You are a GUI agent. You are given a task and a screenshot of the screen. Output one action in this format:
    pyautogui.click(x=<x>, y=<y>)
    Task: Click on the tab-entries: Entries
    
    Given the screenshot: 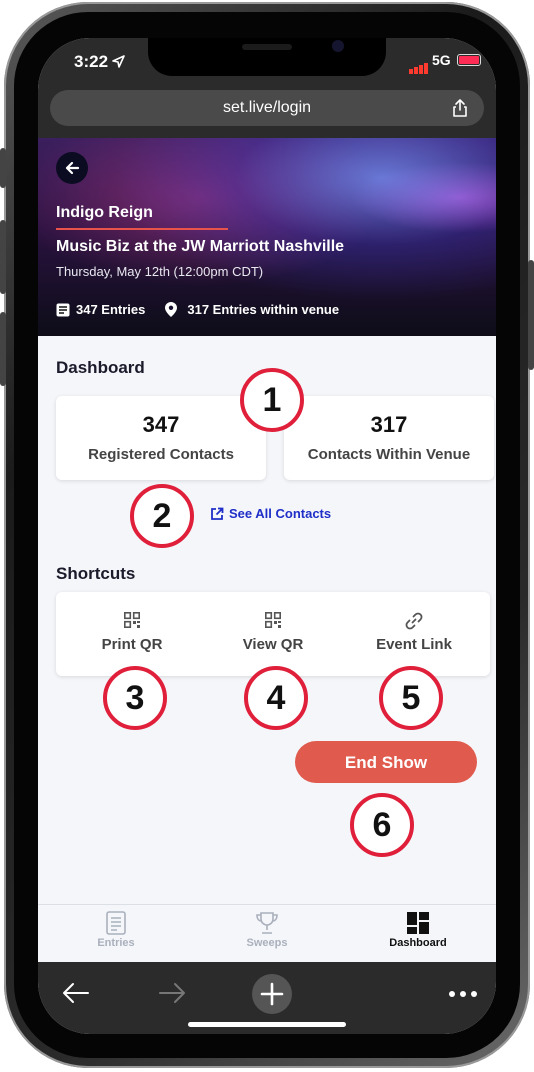 What is the action you would take?
    pyautogui.click(x=116, y=930)
    